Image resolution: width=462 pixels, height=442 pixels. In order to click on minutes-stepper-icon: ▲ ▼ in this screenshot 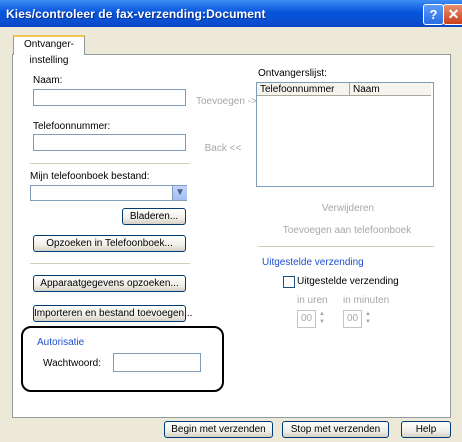, I will do `click(368, 318)`.